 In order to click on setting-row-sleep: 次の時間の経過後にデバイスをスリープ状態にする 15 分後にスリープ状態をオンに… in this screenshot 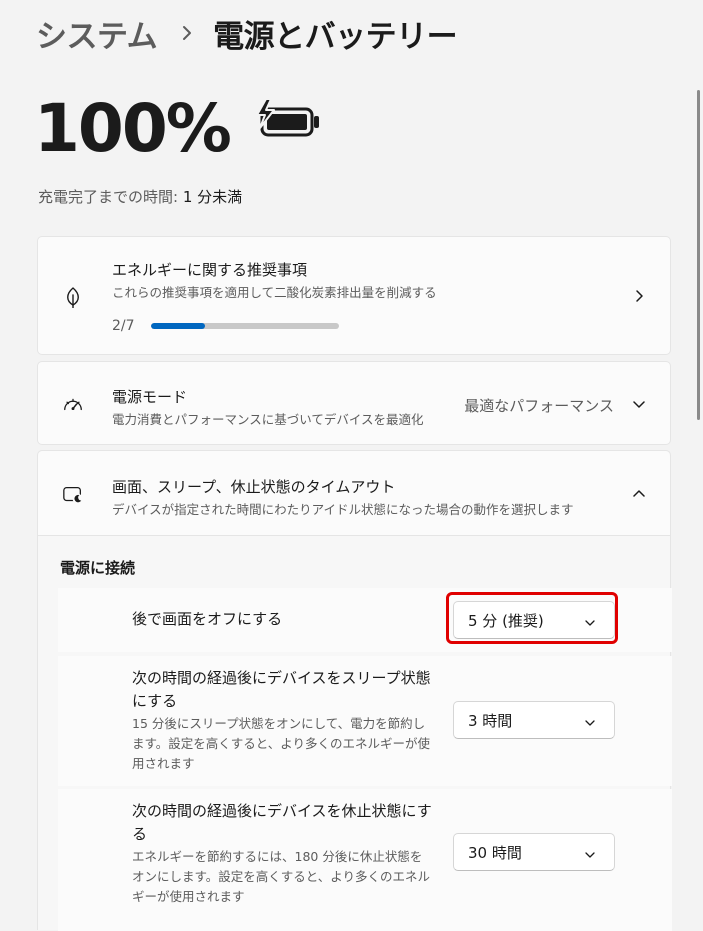, I will do `click(365, 721)`.